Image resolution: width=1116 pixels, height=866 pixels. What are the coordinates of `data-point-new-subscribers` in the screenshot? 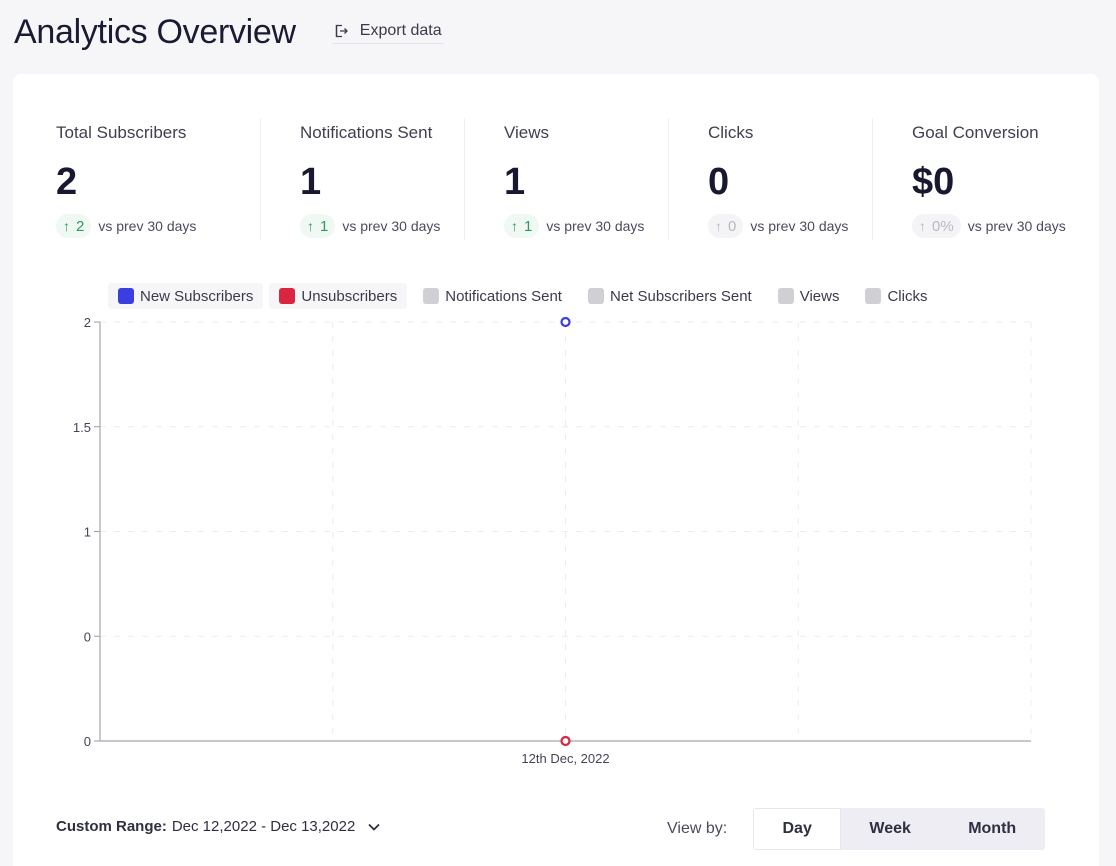 It's located at (565, 322).